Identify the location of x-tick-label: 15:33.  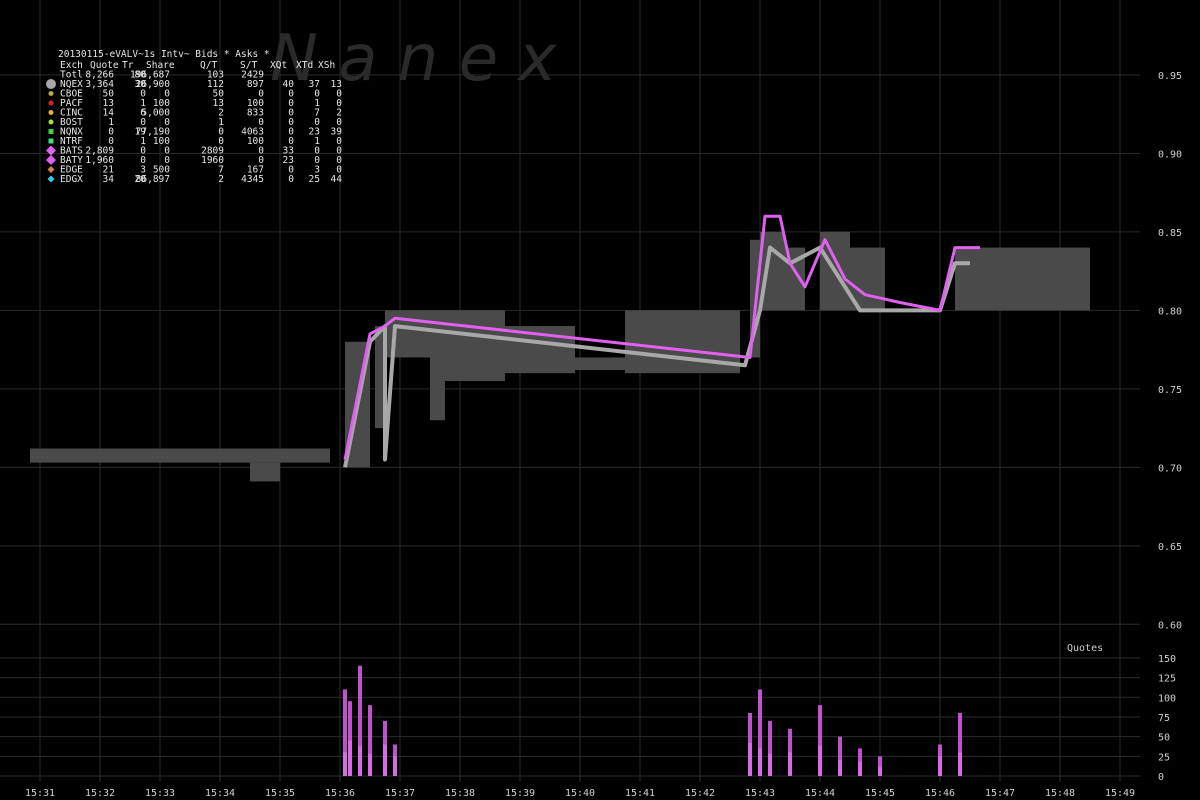
(160, 793).